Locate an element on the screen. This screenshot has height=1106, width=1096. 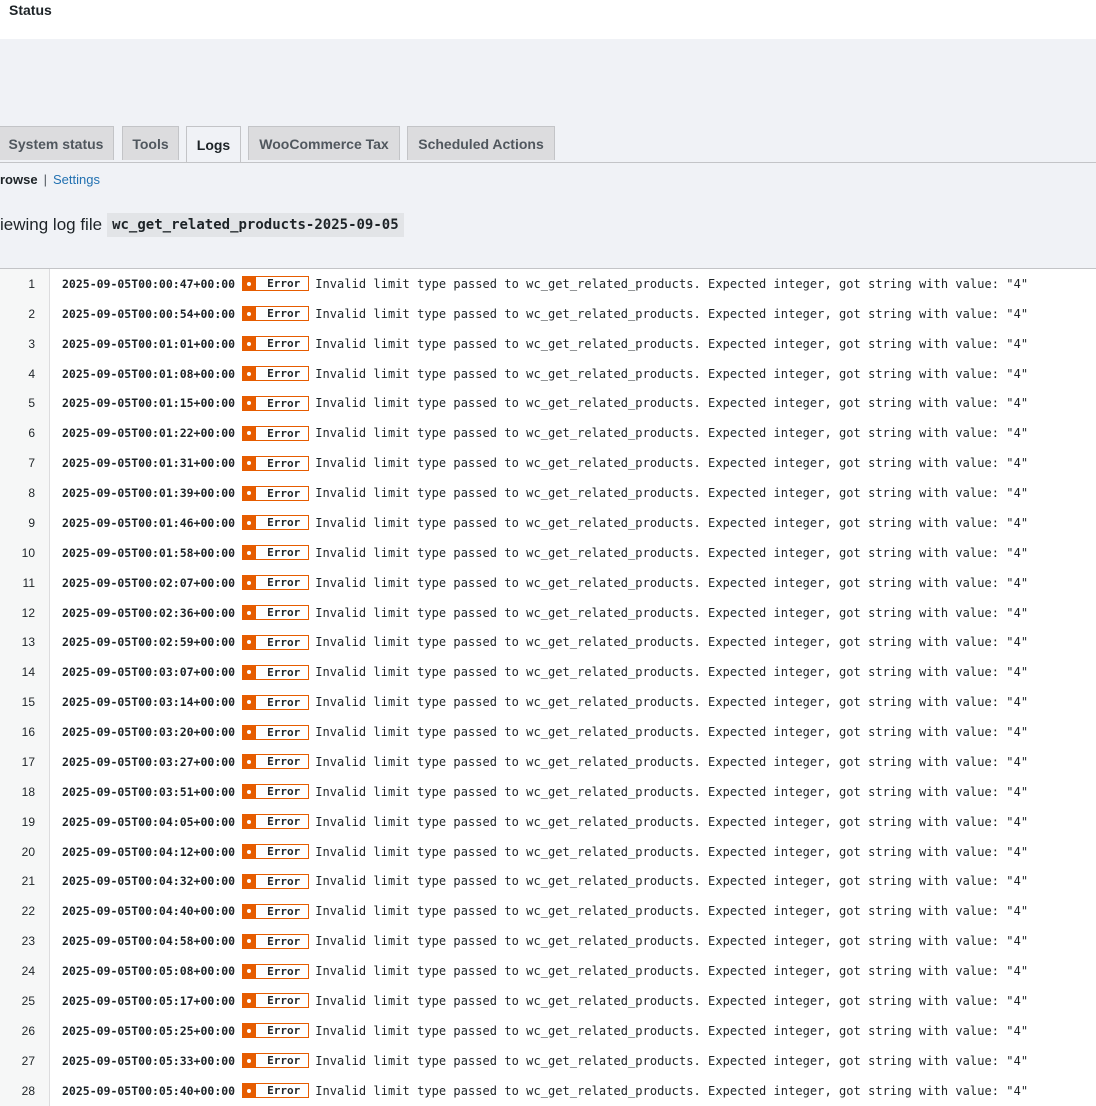
line-number: 5 is located at coordinates (17, 403).